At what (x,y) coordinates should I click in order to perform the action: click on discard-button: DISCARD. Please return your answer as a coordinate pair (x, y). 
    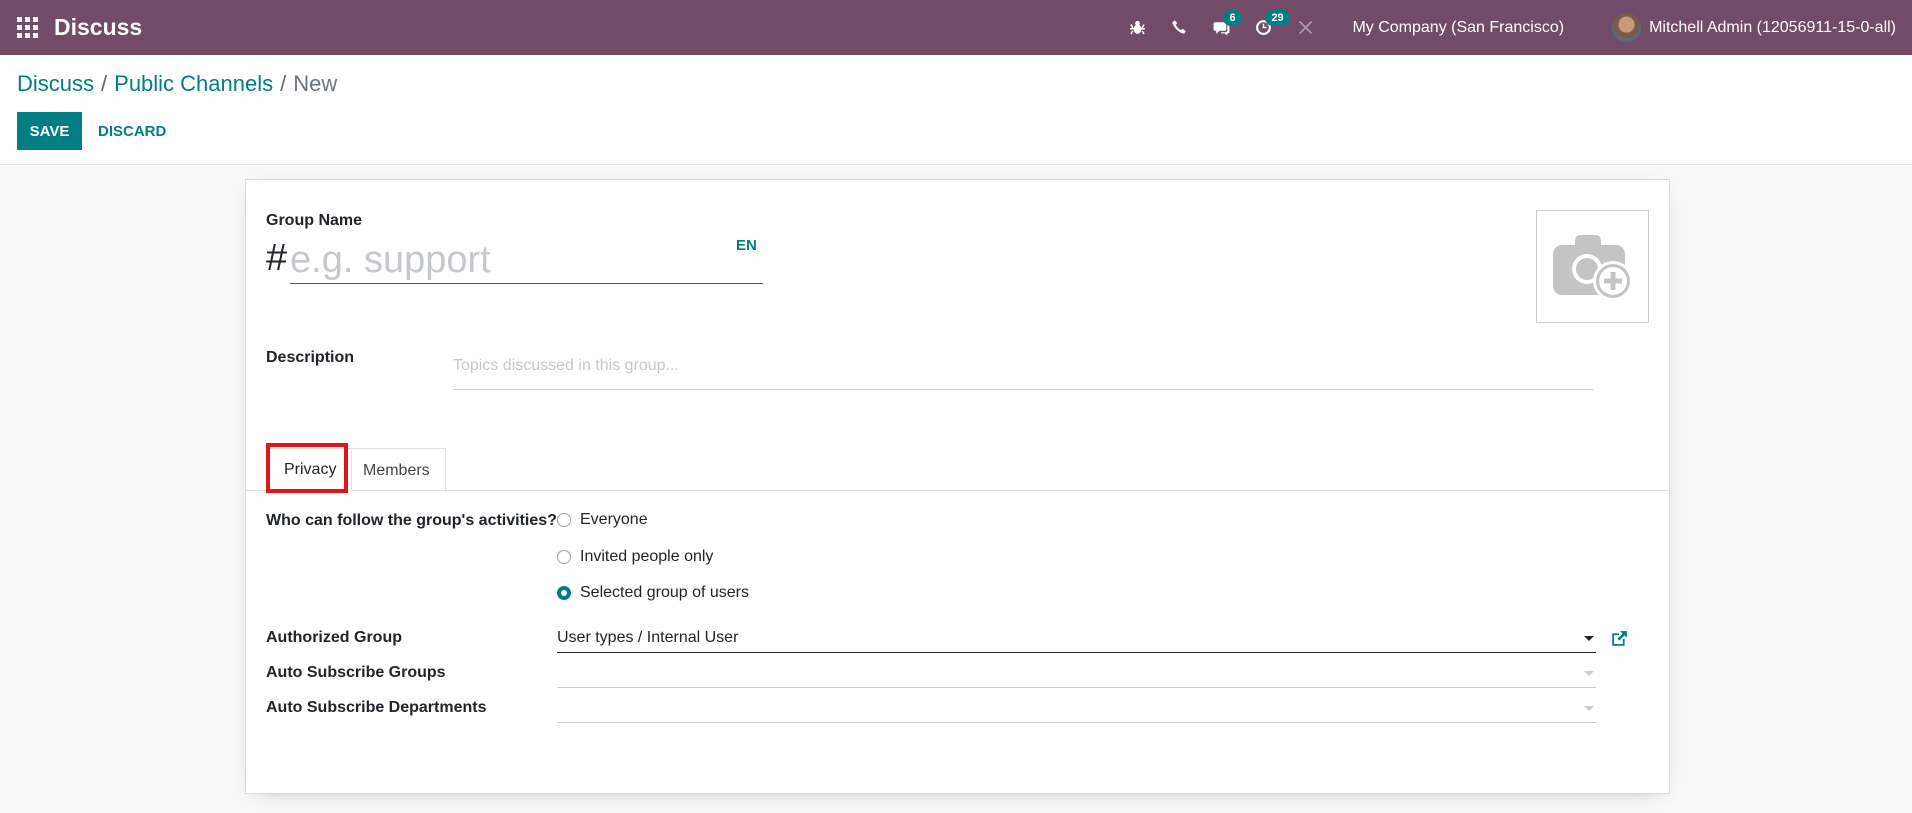
    Looking at the image, I should click on (132, 131).